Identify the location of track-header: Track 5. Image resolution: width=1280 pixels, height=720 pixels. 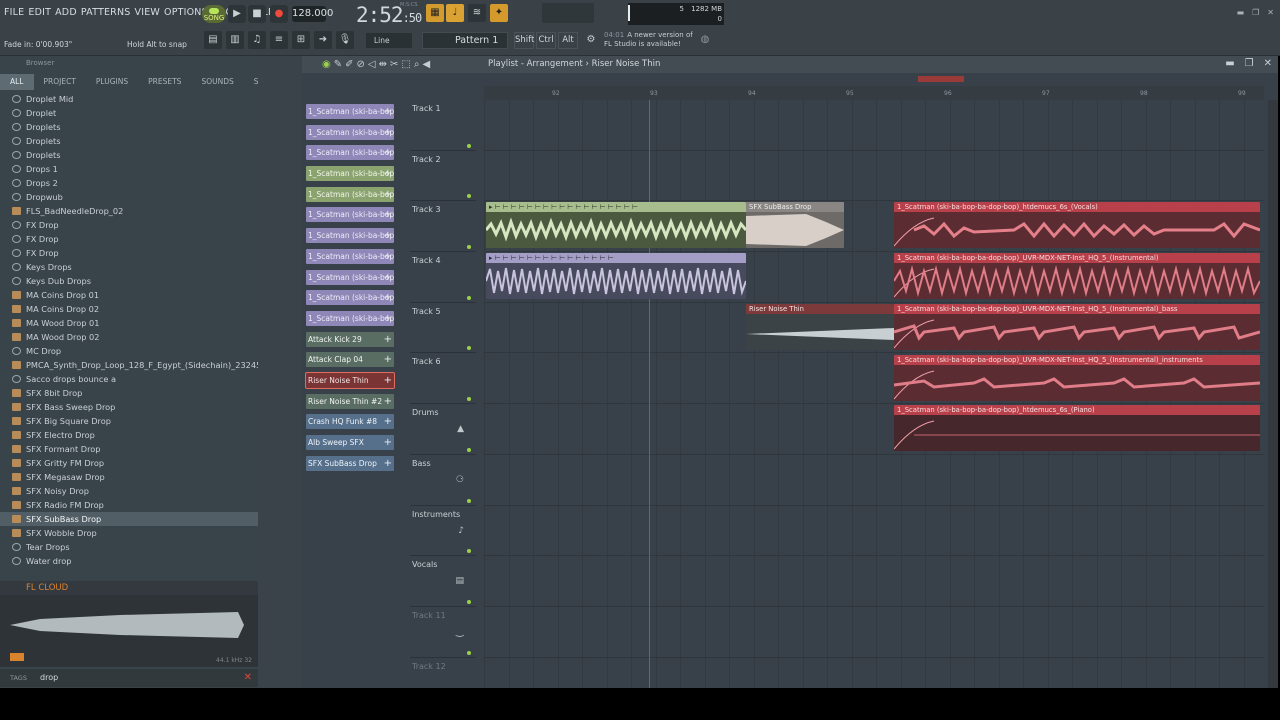
(443, 328).